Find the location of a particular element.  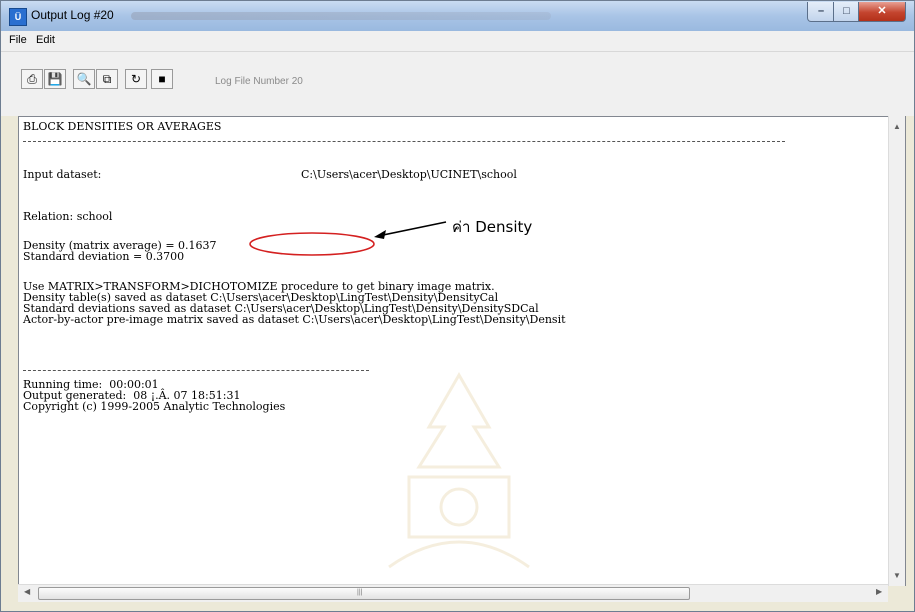

divider-top is located at coordinates (404, 141).